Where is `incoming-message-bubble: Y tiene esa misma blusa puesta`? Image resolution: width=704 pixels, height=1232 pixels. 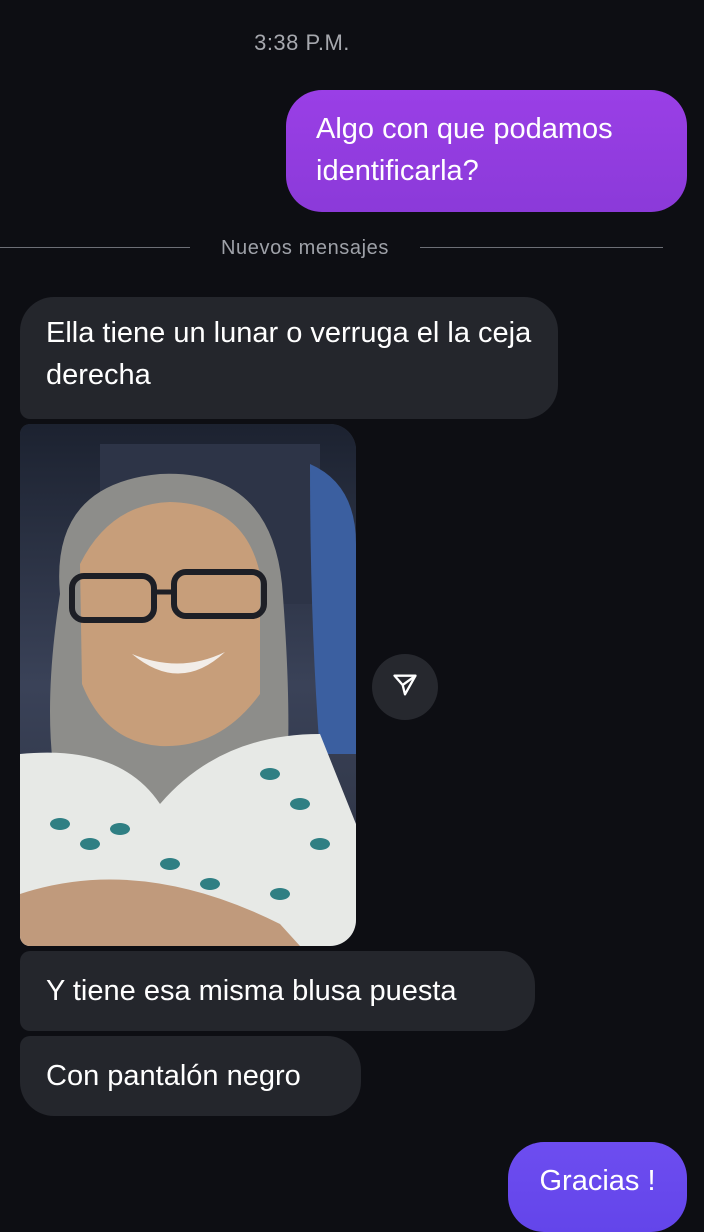
incoming-message-bubble: Y tiene esa misma blusa puesta is located at coordinates (277, 991).